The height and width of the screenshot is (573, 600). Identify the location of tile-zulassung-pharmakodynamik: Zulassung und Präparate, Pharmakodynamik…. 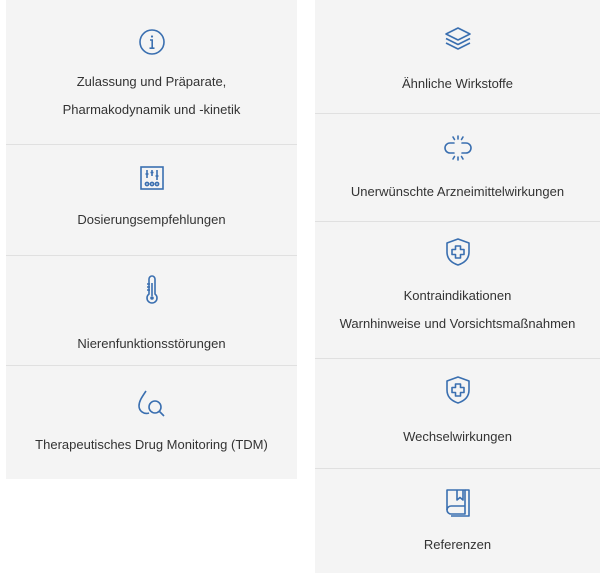
(151, 72).